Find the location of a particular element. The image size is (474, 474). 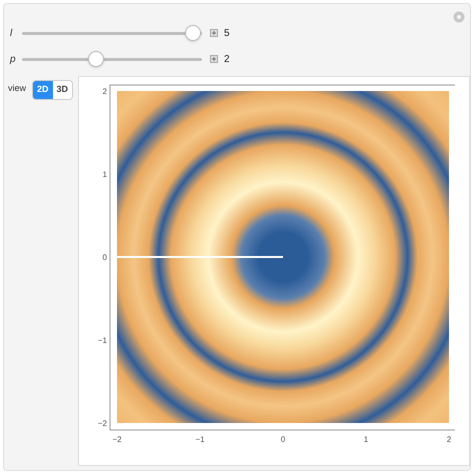

settings-icon is located at coordinates (459, 17).